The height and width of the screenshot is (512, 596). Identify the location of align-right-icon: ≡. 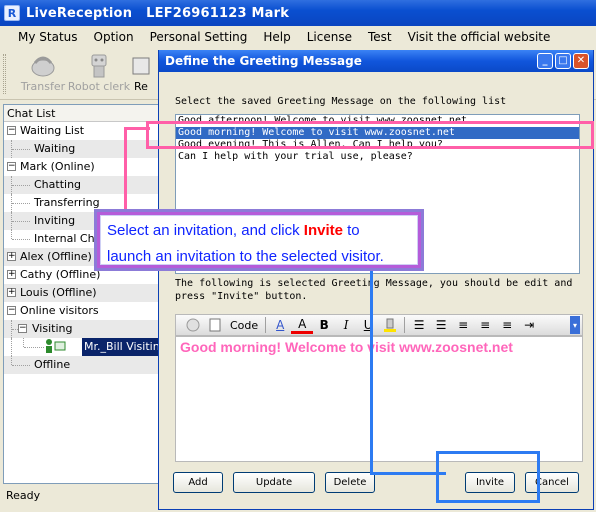
(507, 325).